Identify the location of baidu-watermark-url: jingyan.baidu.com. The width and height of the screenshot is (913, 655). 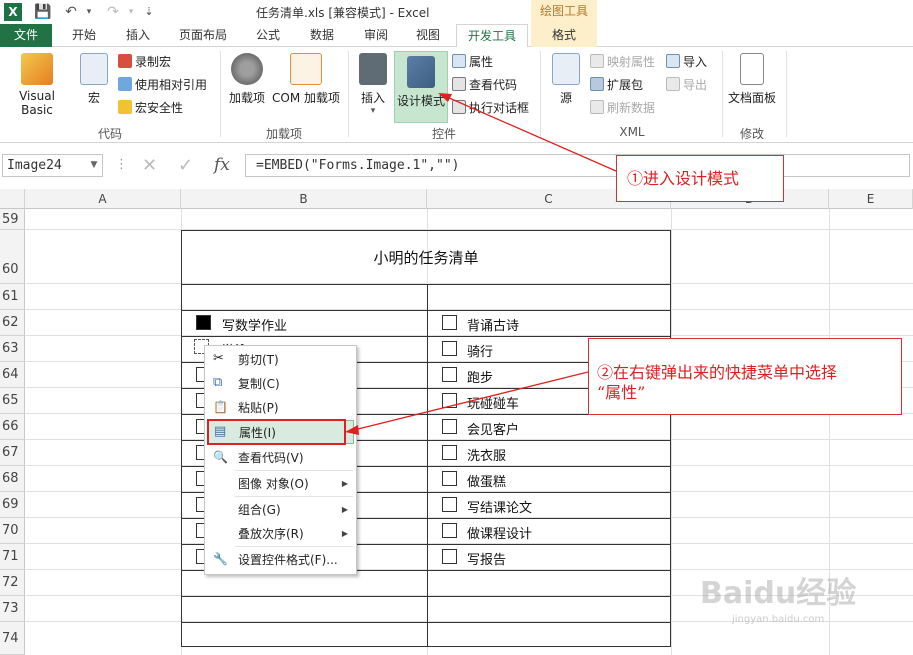
(778, 619).